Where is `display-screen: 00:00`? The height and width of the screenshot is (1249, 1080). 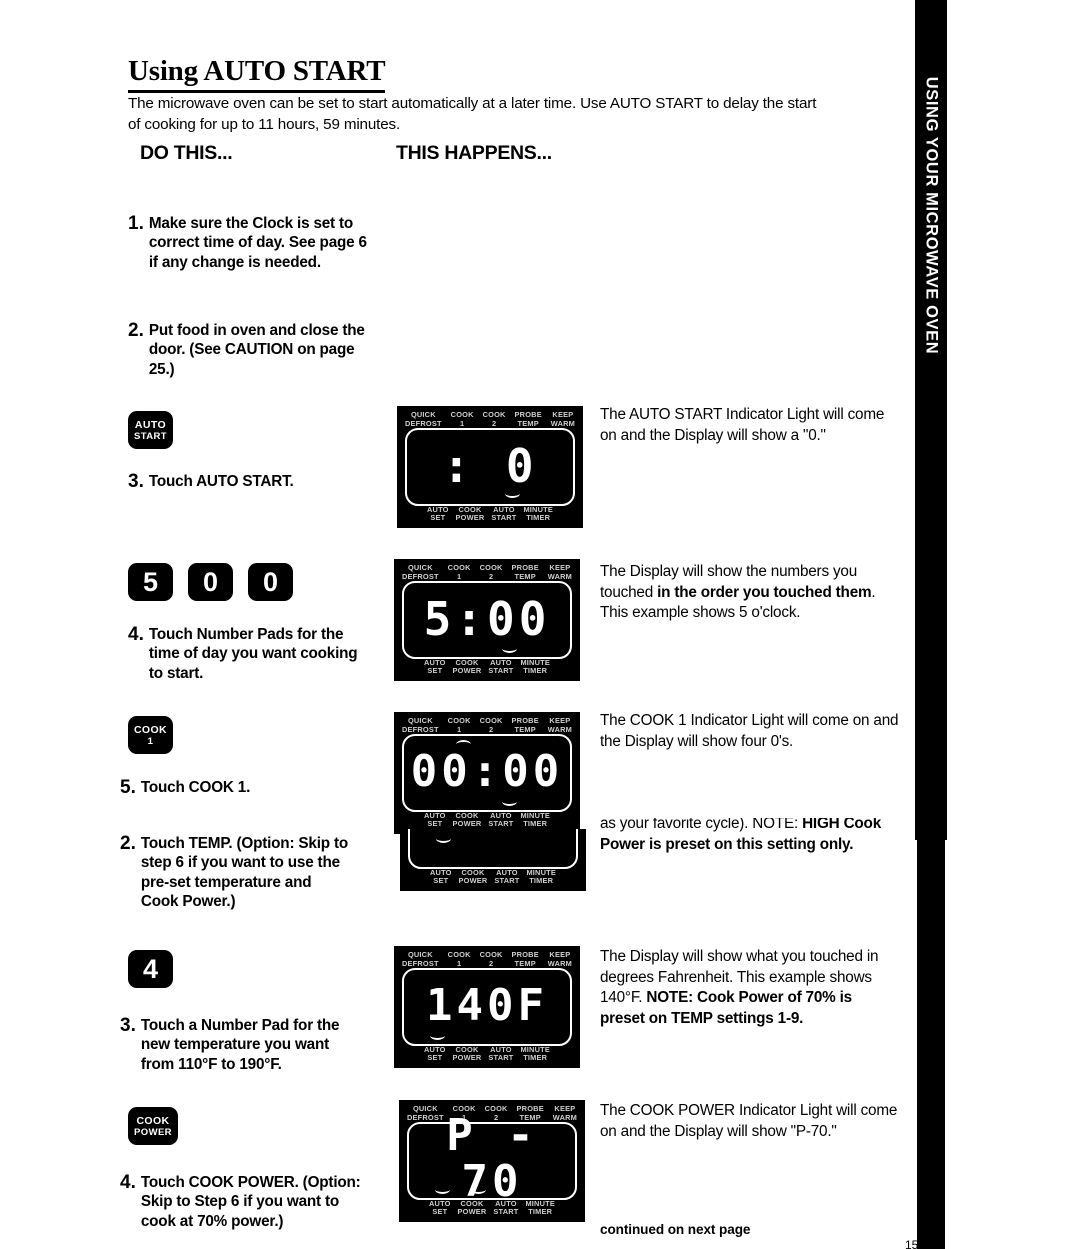 display-screen: 00:00 is located at coordinates (487, 773).